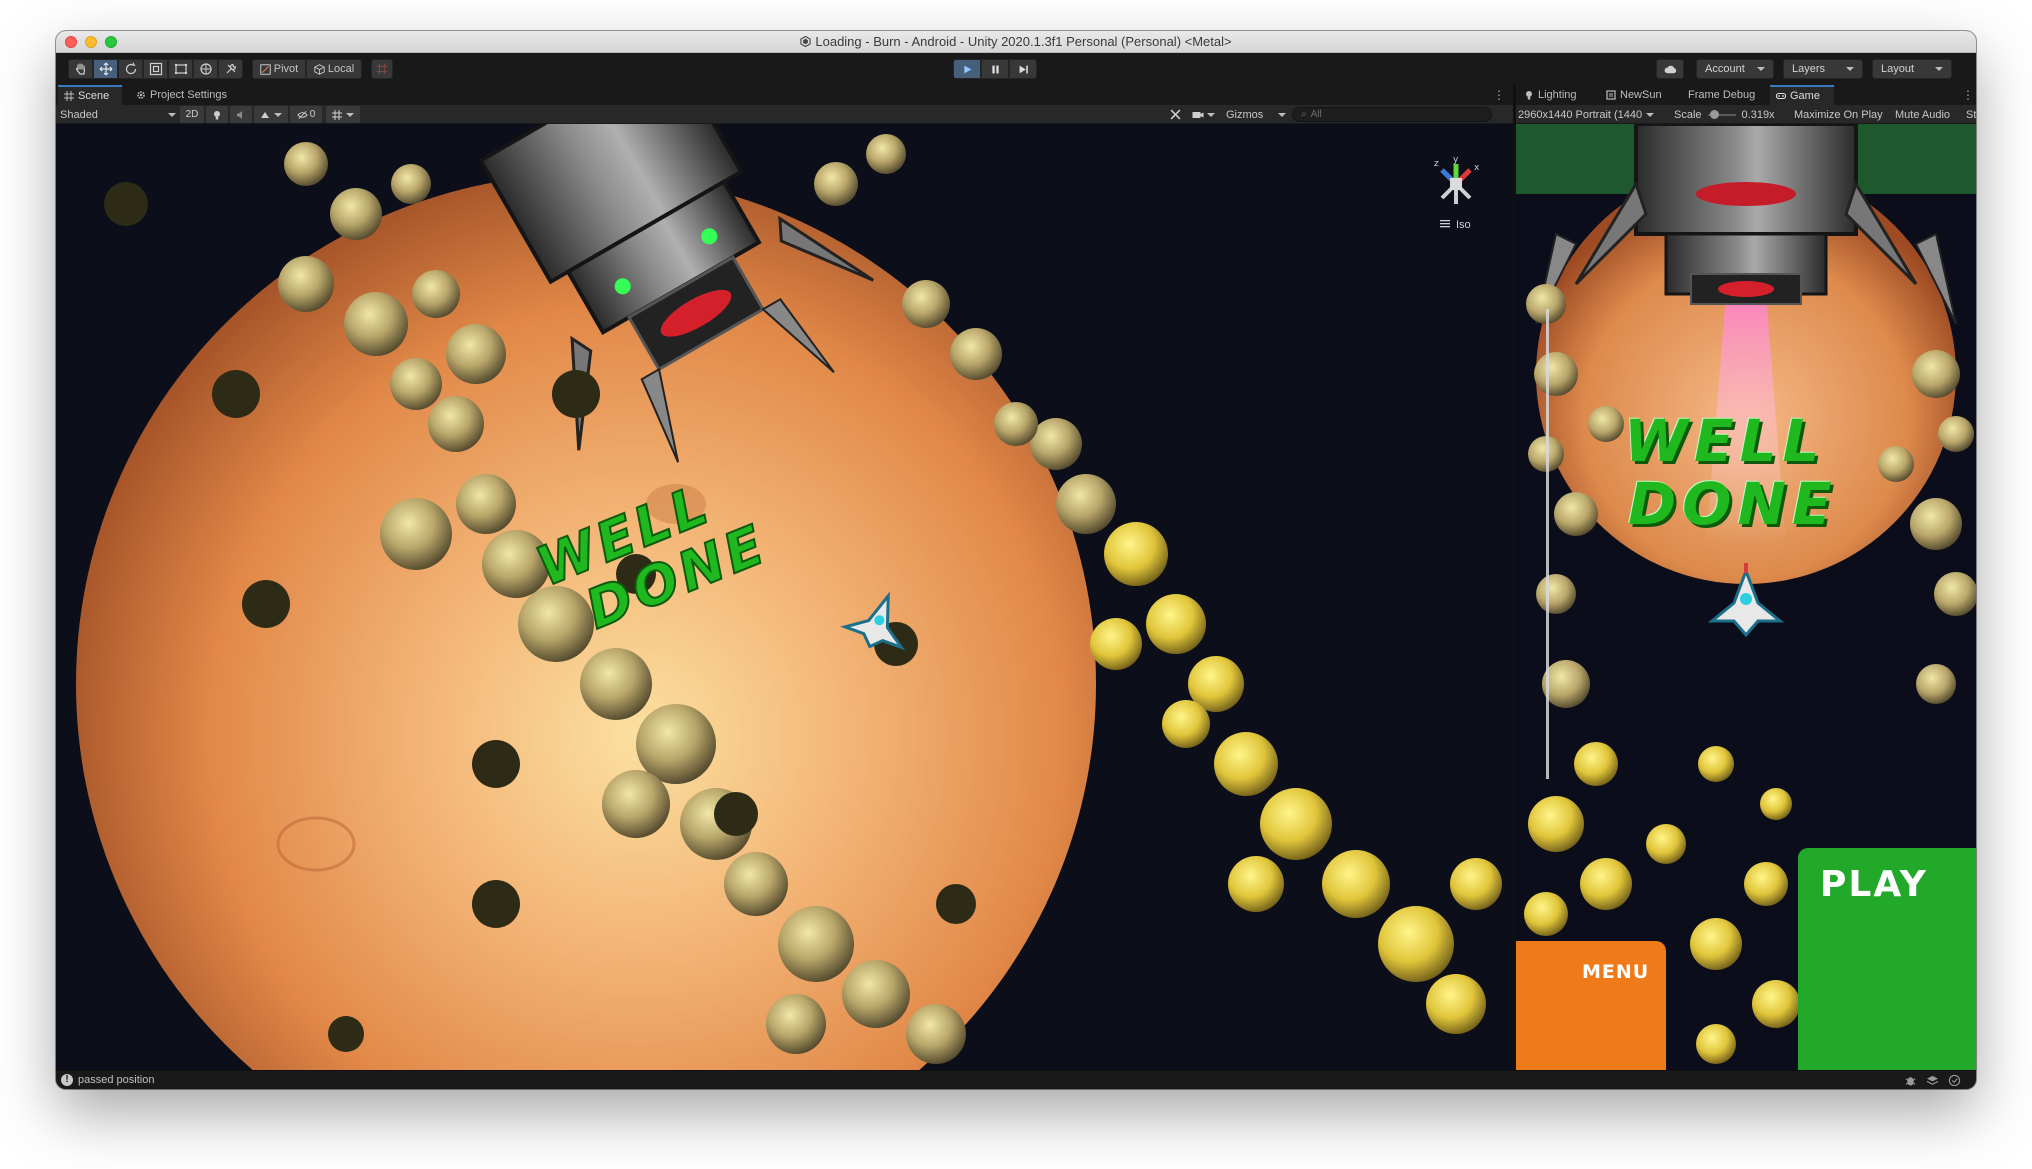 The image size is (2032, 1169). I want to click on search-icon: ⌕, so click(1304, 114).